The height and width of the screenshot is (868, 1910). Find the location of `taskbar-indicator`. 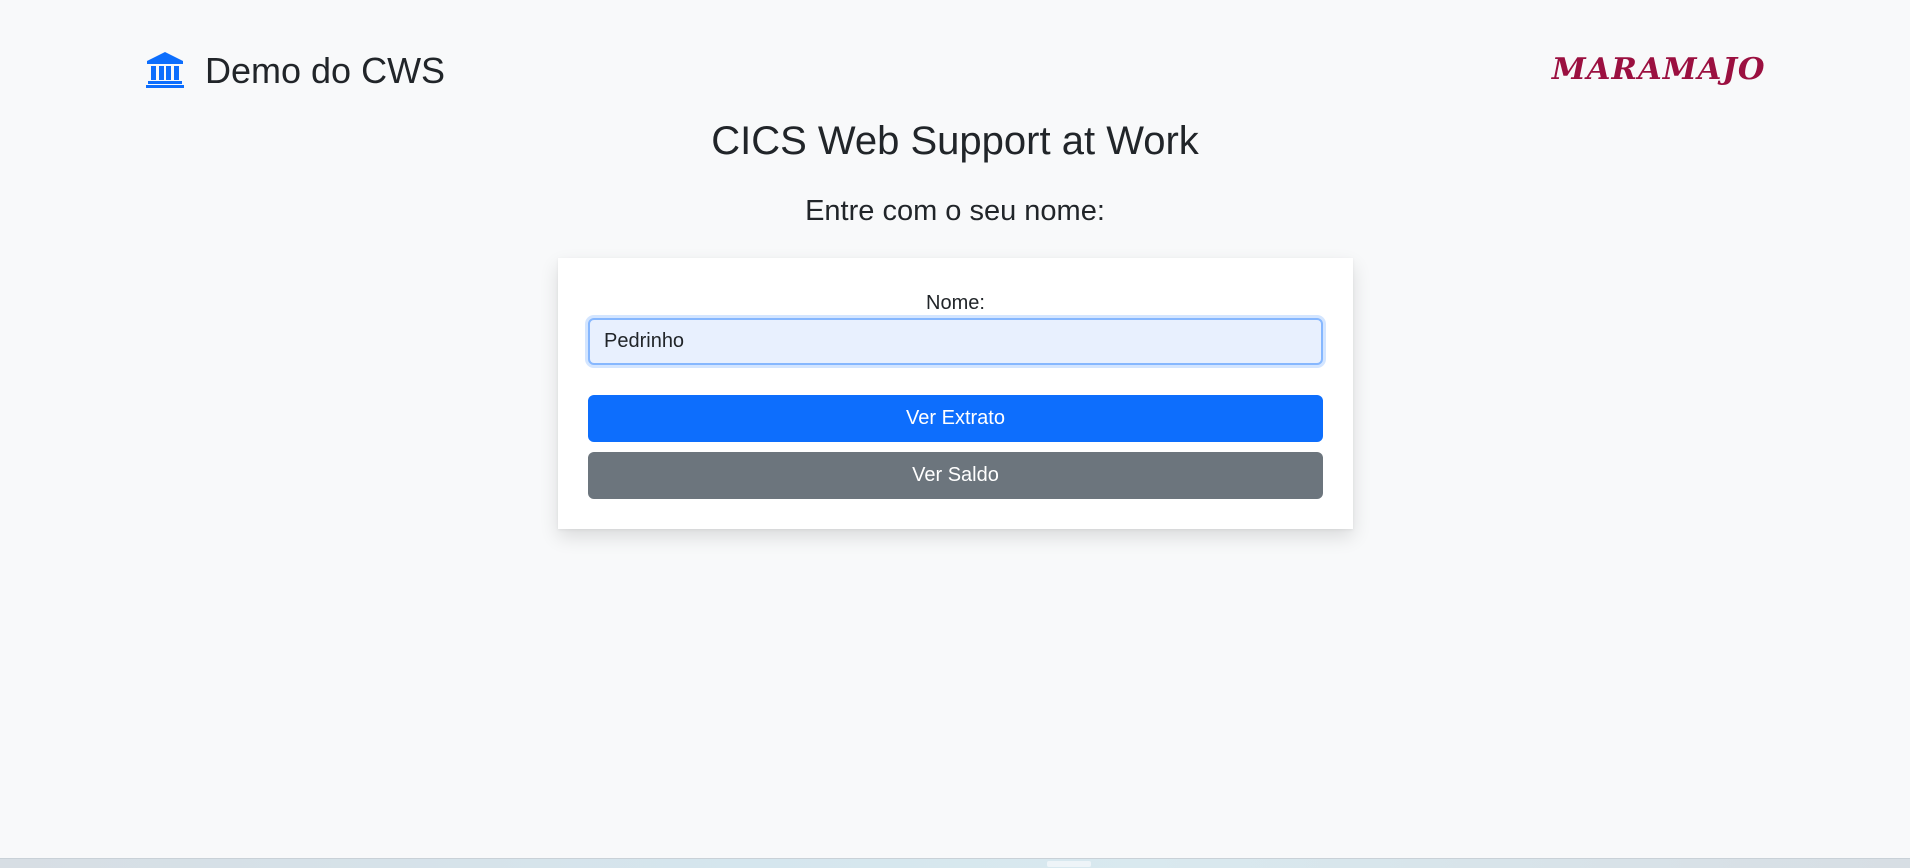

taskbar-indicator is located at coordinates (1069, 864).